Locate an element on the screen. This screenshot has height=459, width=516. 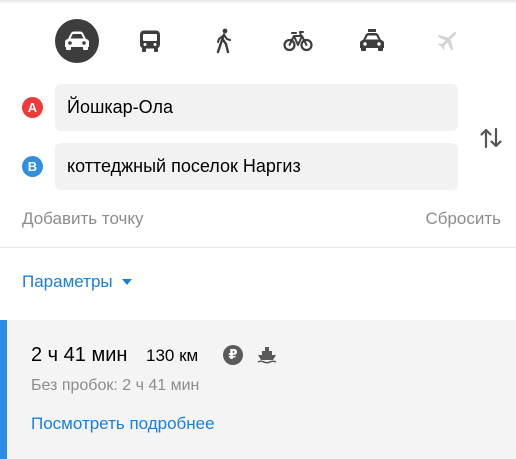
parameters-toggle: Параметры is located at coordinates (77, 282).